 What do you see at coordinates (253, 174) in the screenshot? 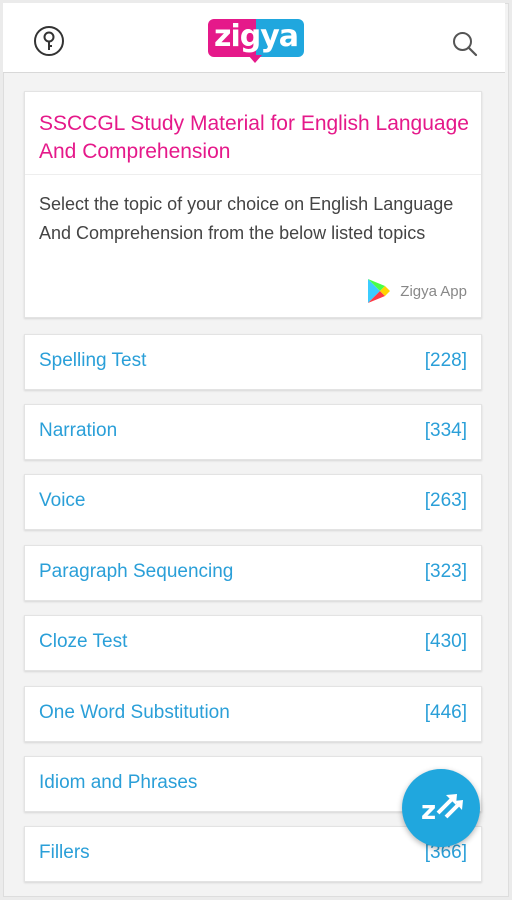
I see `divider` at bounding box center [253, 174].